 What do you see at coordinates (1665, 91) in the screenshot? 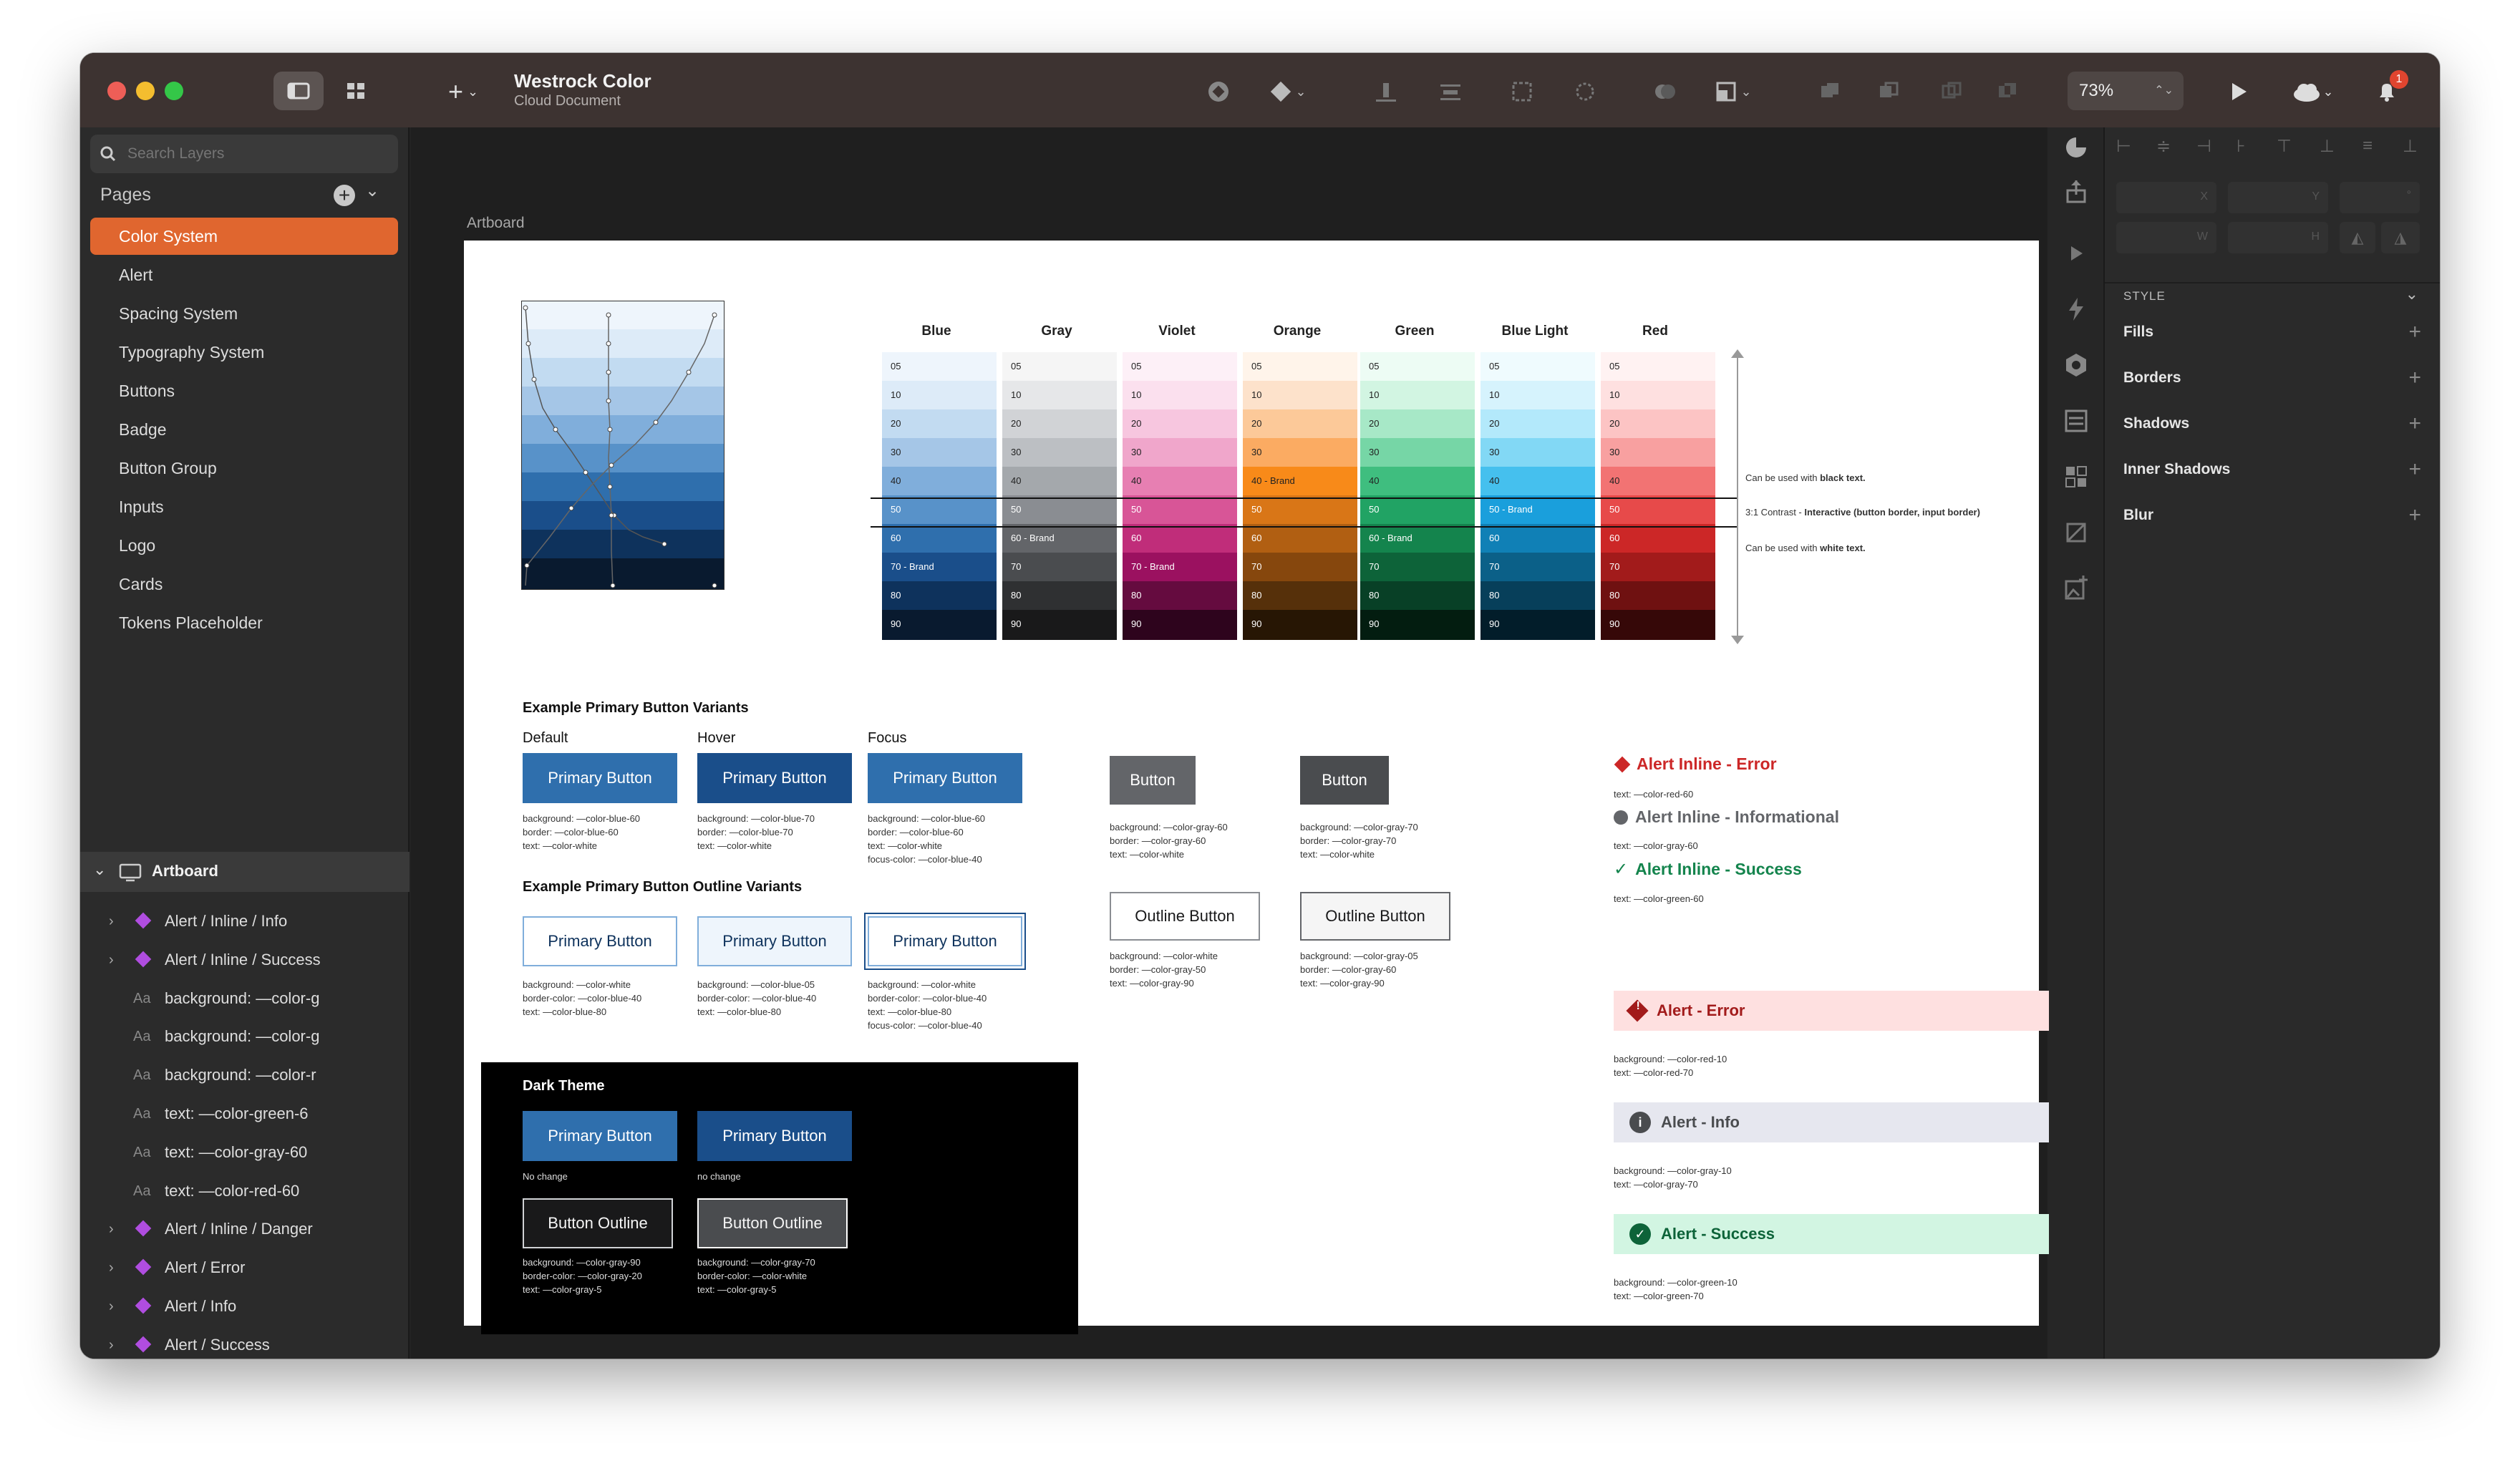
I see `boolean-icon` at bounding box center [1665, 91].